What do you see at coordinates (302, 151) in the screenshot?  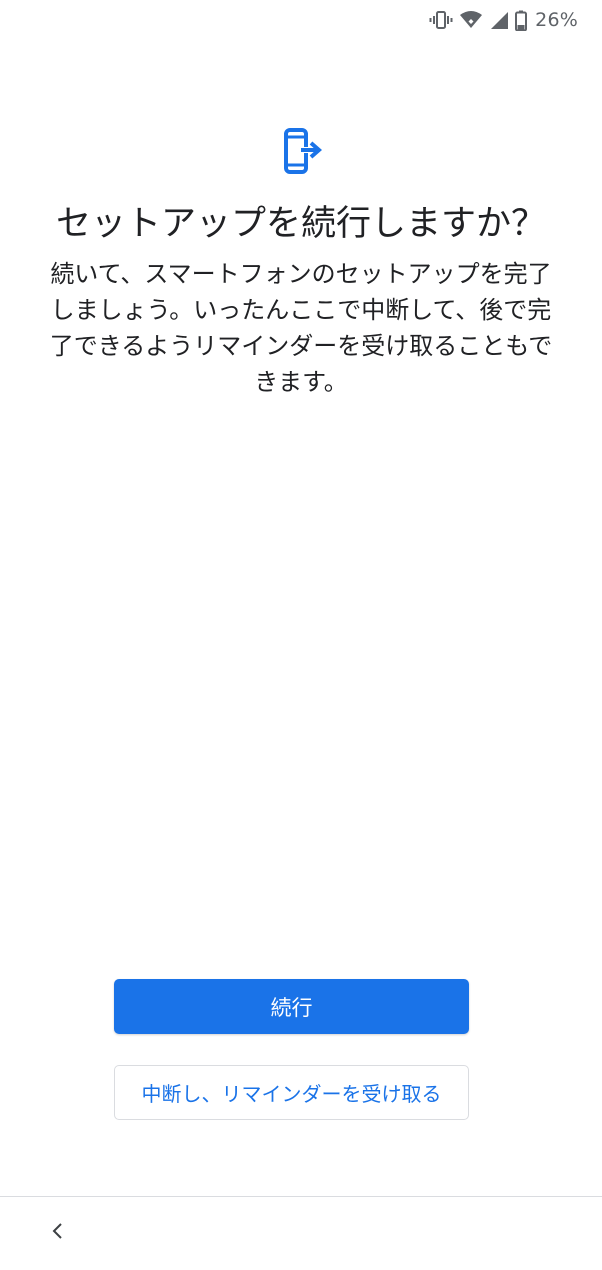 I see `phone-exit-icon` at bounding box center [302, 151].